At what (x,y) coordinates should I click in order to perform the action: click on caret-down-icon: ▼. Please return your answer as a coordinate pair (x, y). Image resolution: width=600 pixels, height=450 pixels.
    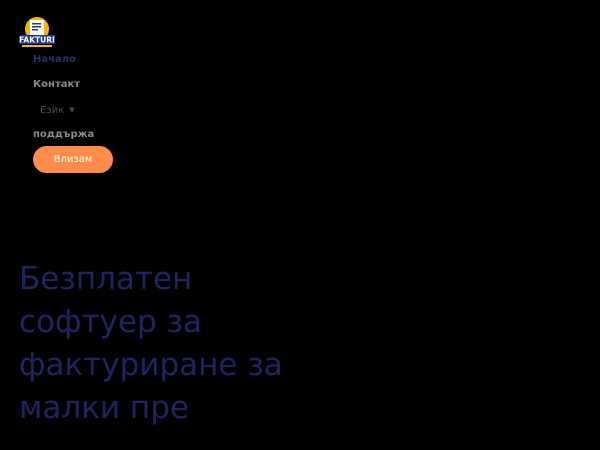
    Looking at the image, I should click on (72, 110).